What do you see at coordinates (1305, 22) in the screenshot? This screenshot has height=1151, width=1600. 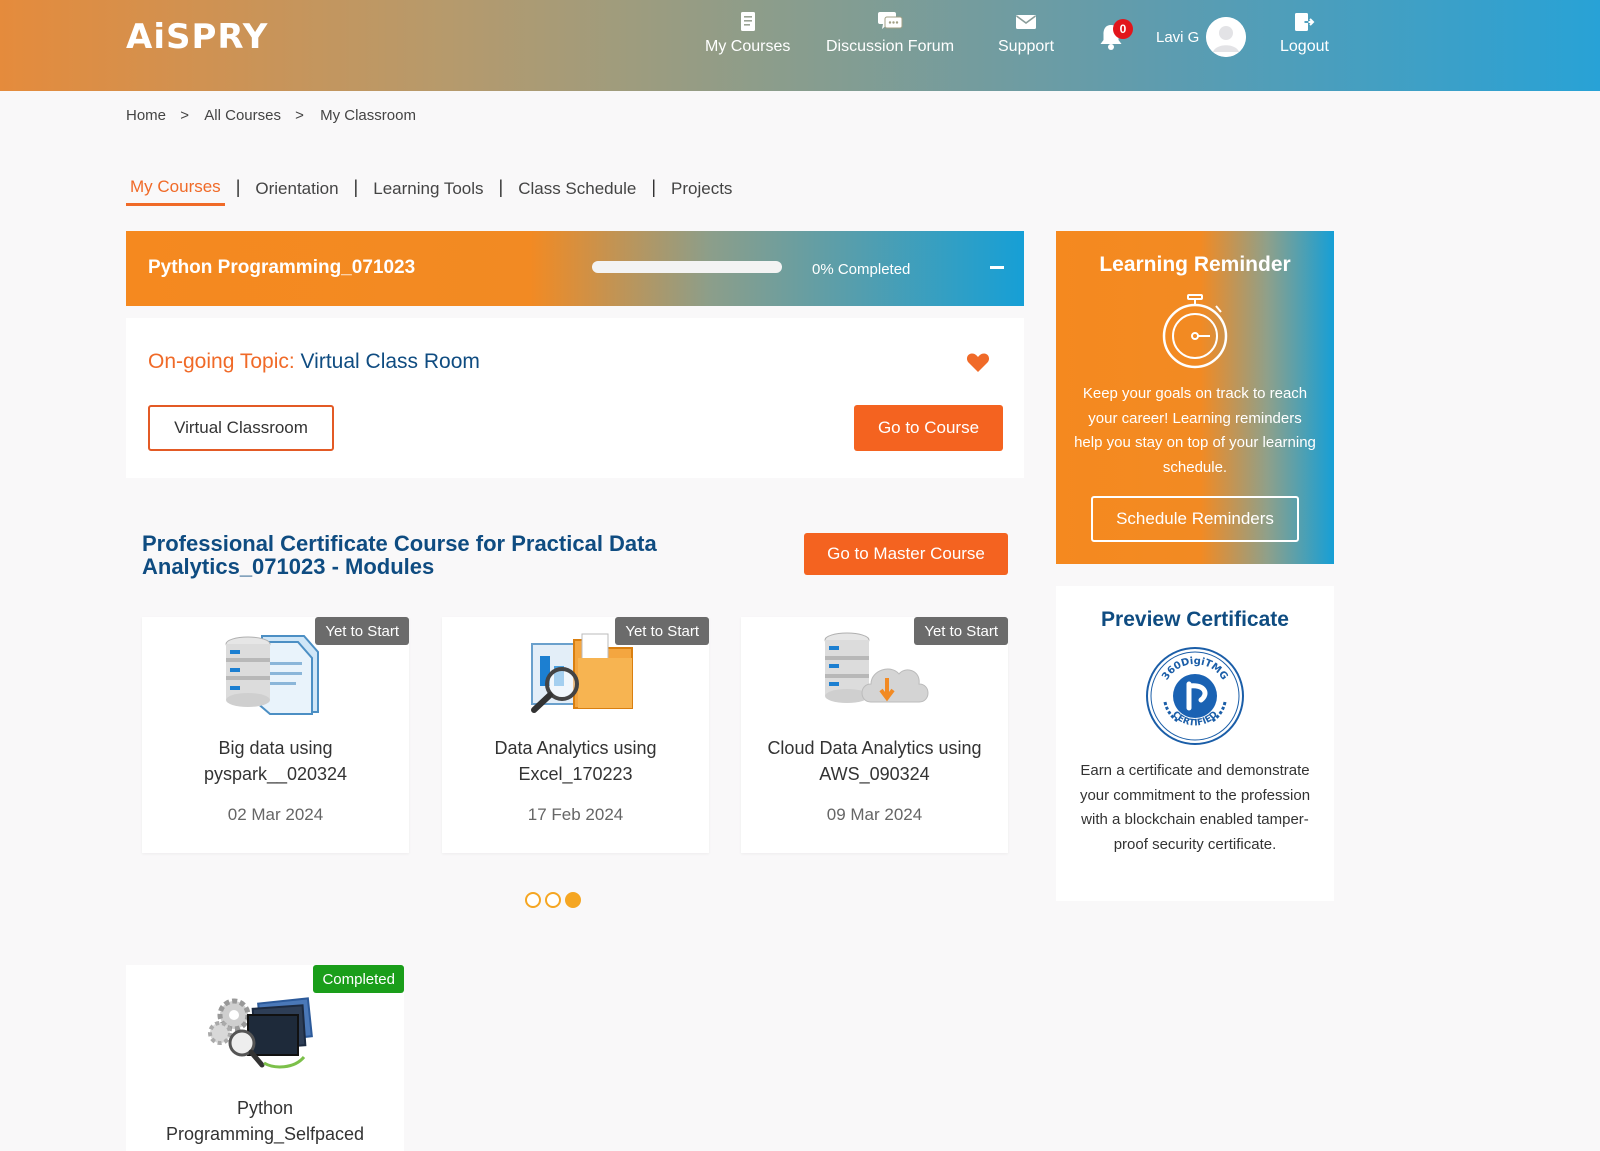 I see `logout-icon` at bounding box center [1305, 22].